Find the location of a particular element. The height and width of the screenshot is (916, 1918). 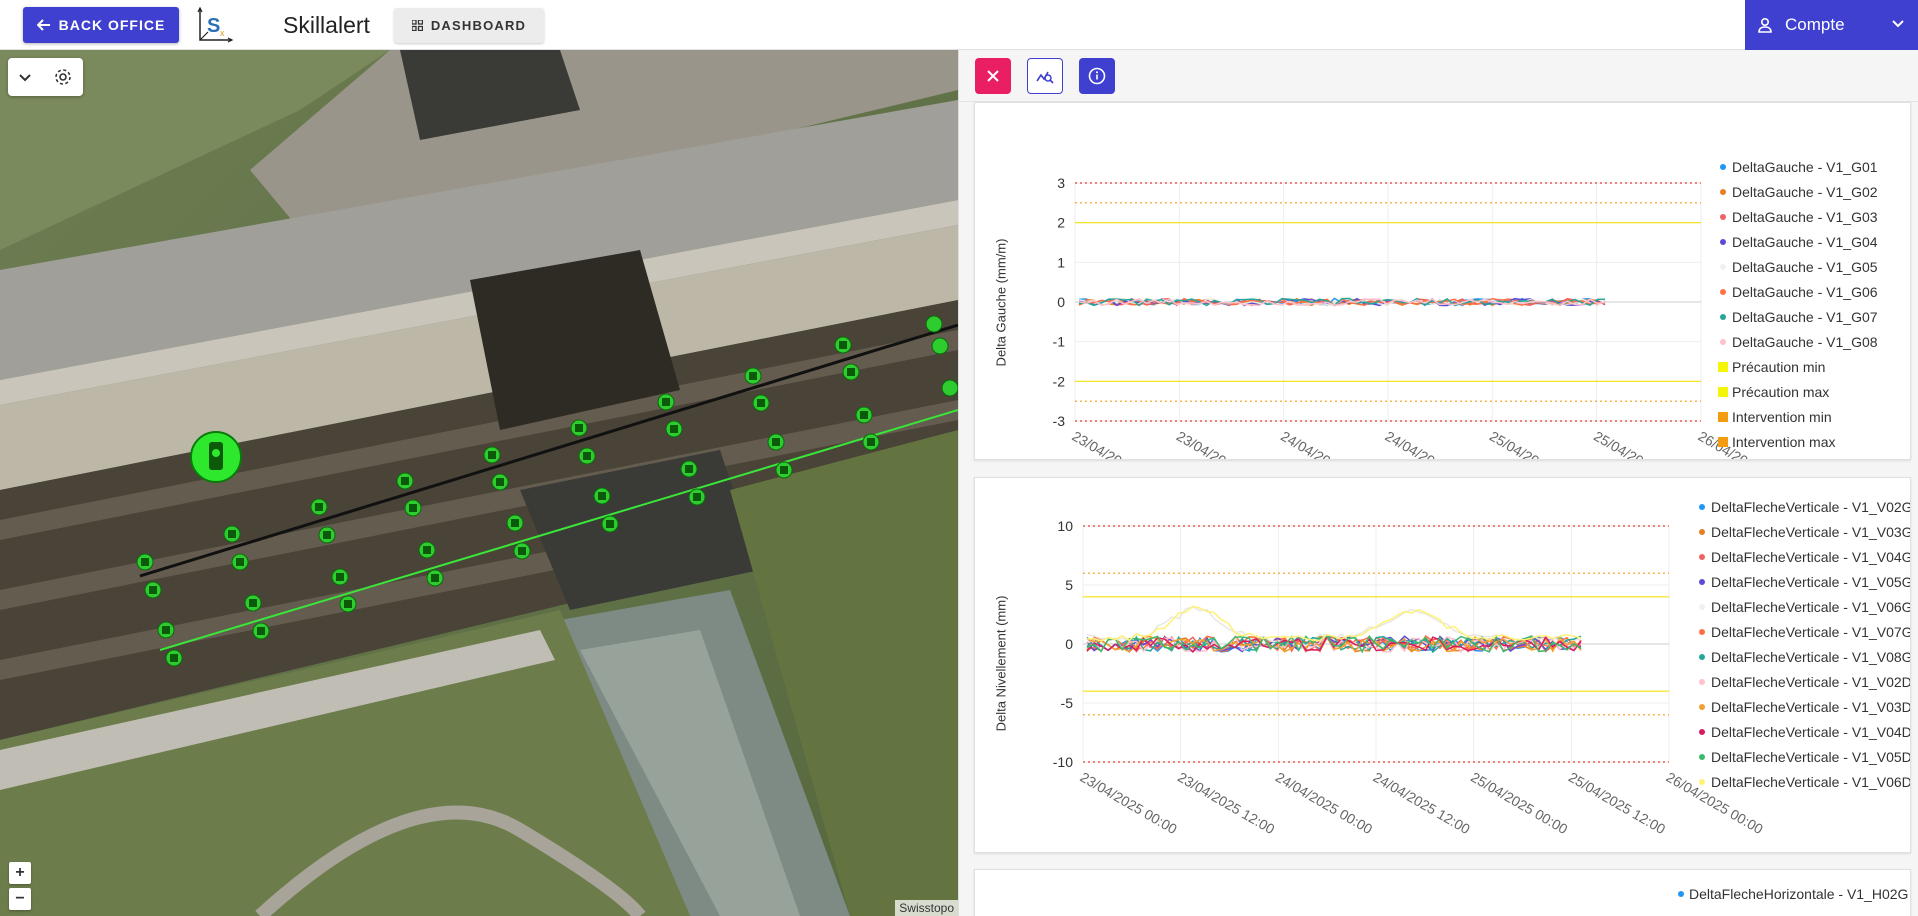

legend-item: DeltaGauche - V1_G04 is located at coordinates (1805, 242).